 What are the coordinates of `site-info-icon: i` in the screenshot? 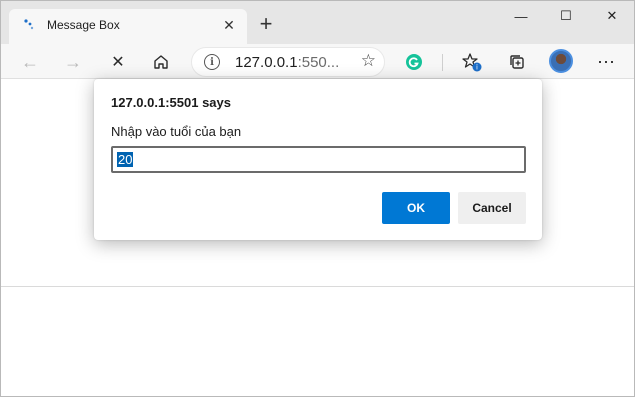 It's located at (212, 62).